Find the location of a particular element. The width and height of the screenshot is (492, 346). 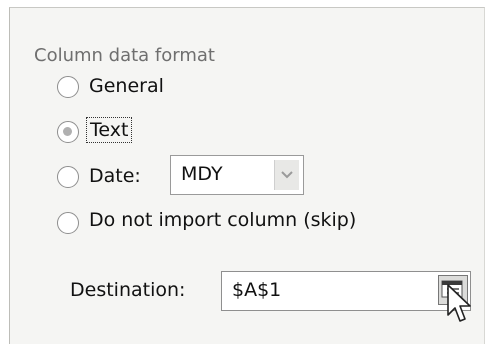

column-data-format-label: Column data format is located at coordinates (124, 55).